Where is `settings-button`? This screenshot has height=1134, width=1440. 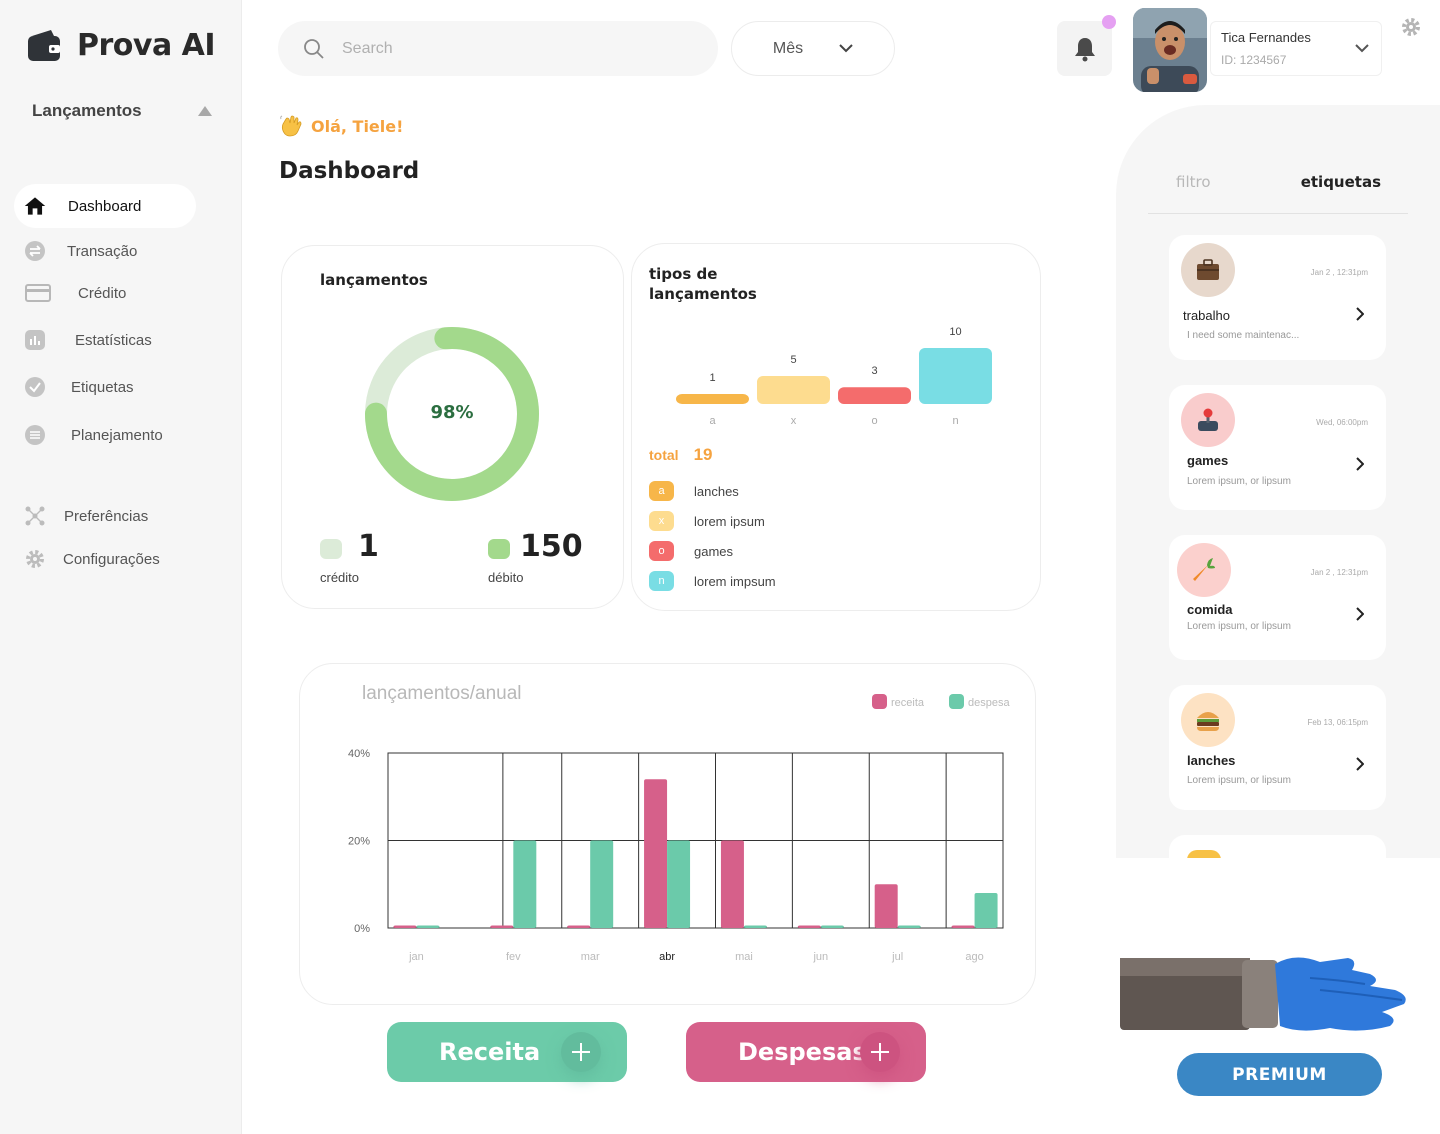 settings-button is located at coordinates (1411, 29).